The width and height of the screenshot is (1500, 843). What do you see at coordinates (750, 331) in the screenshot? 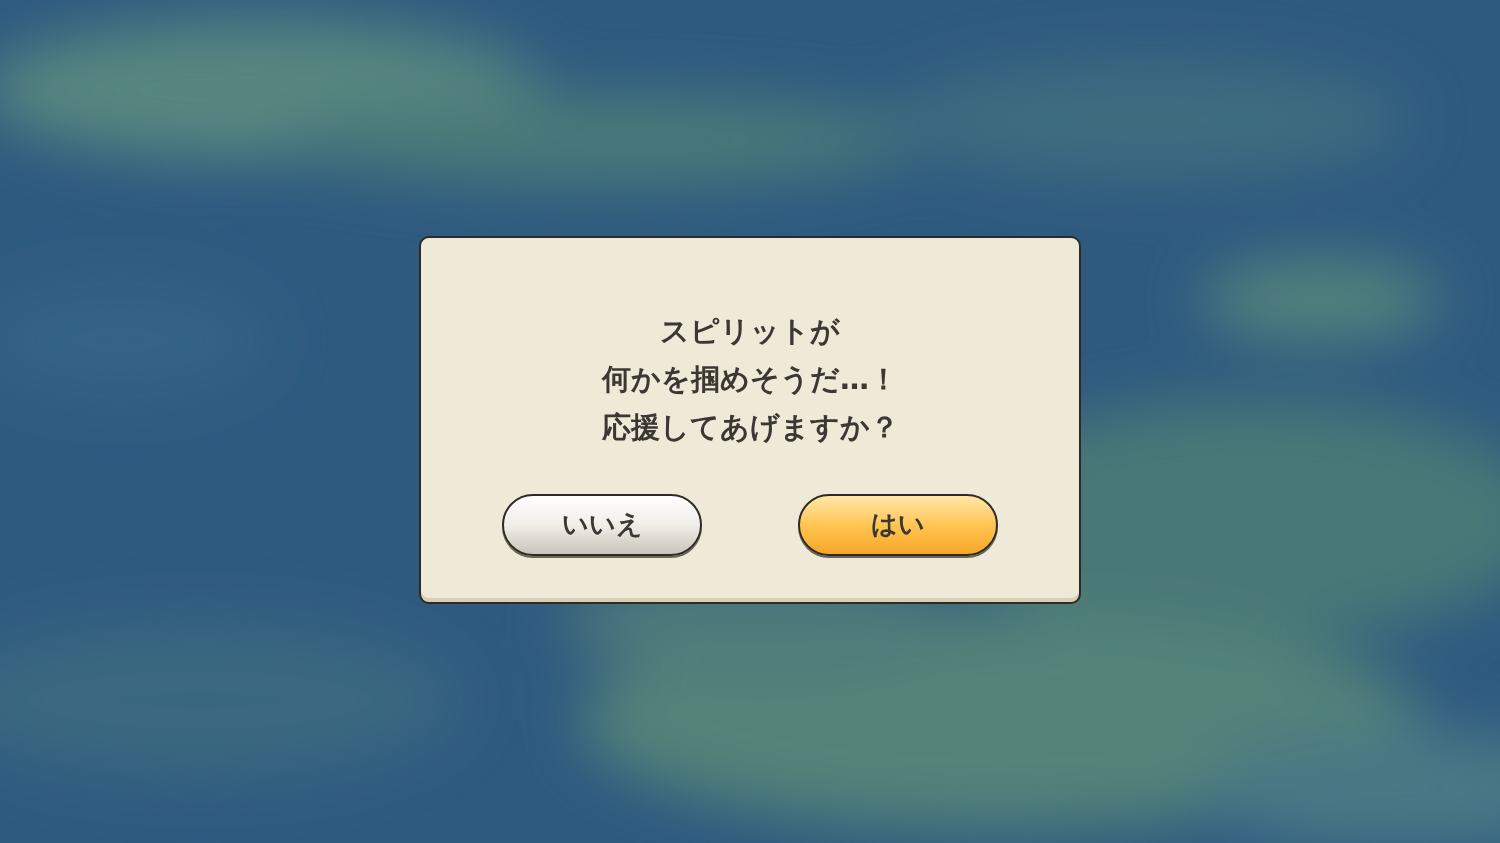
I see `message-text: スピリットが` at bounding box center [750, 331].